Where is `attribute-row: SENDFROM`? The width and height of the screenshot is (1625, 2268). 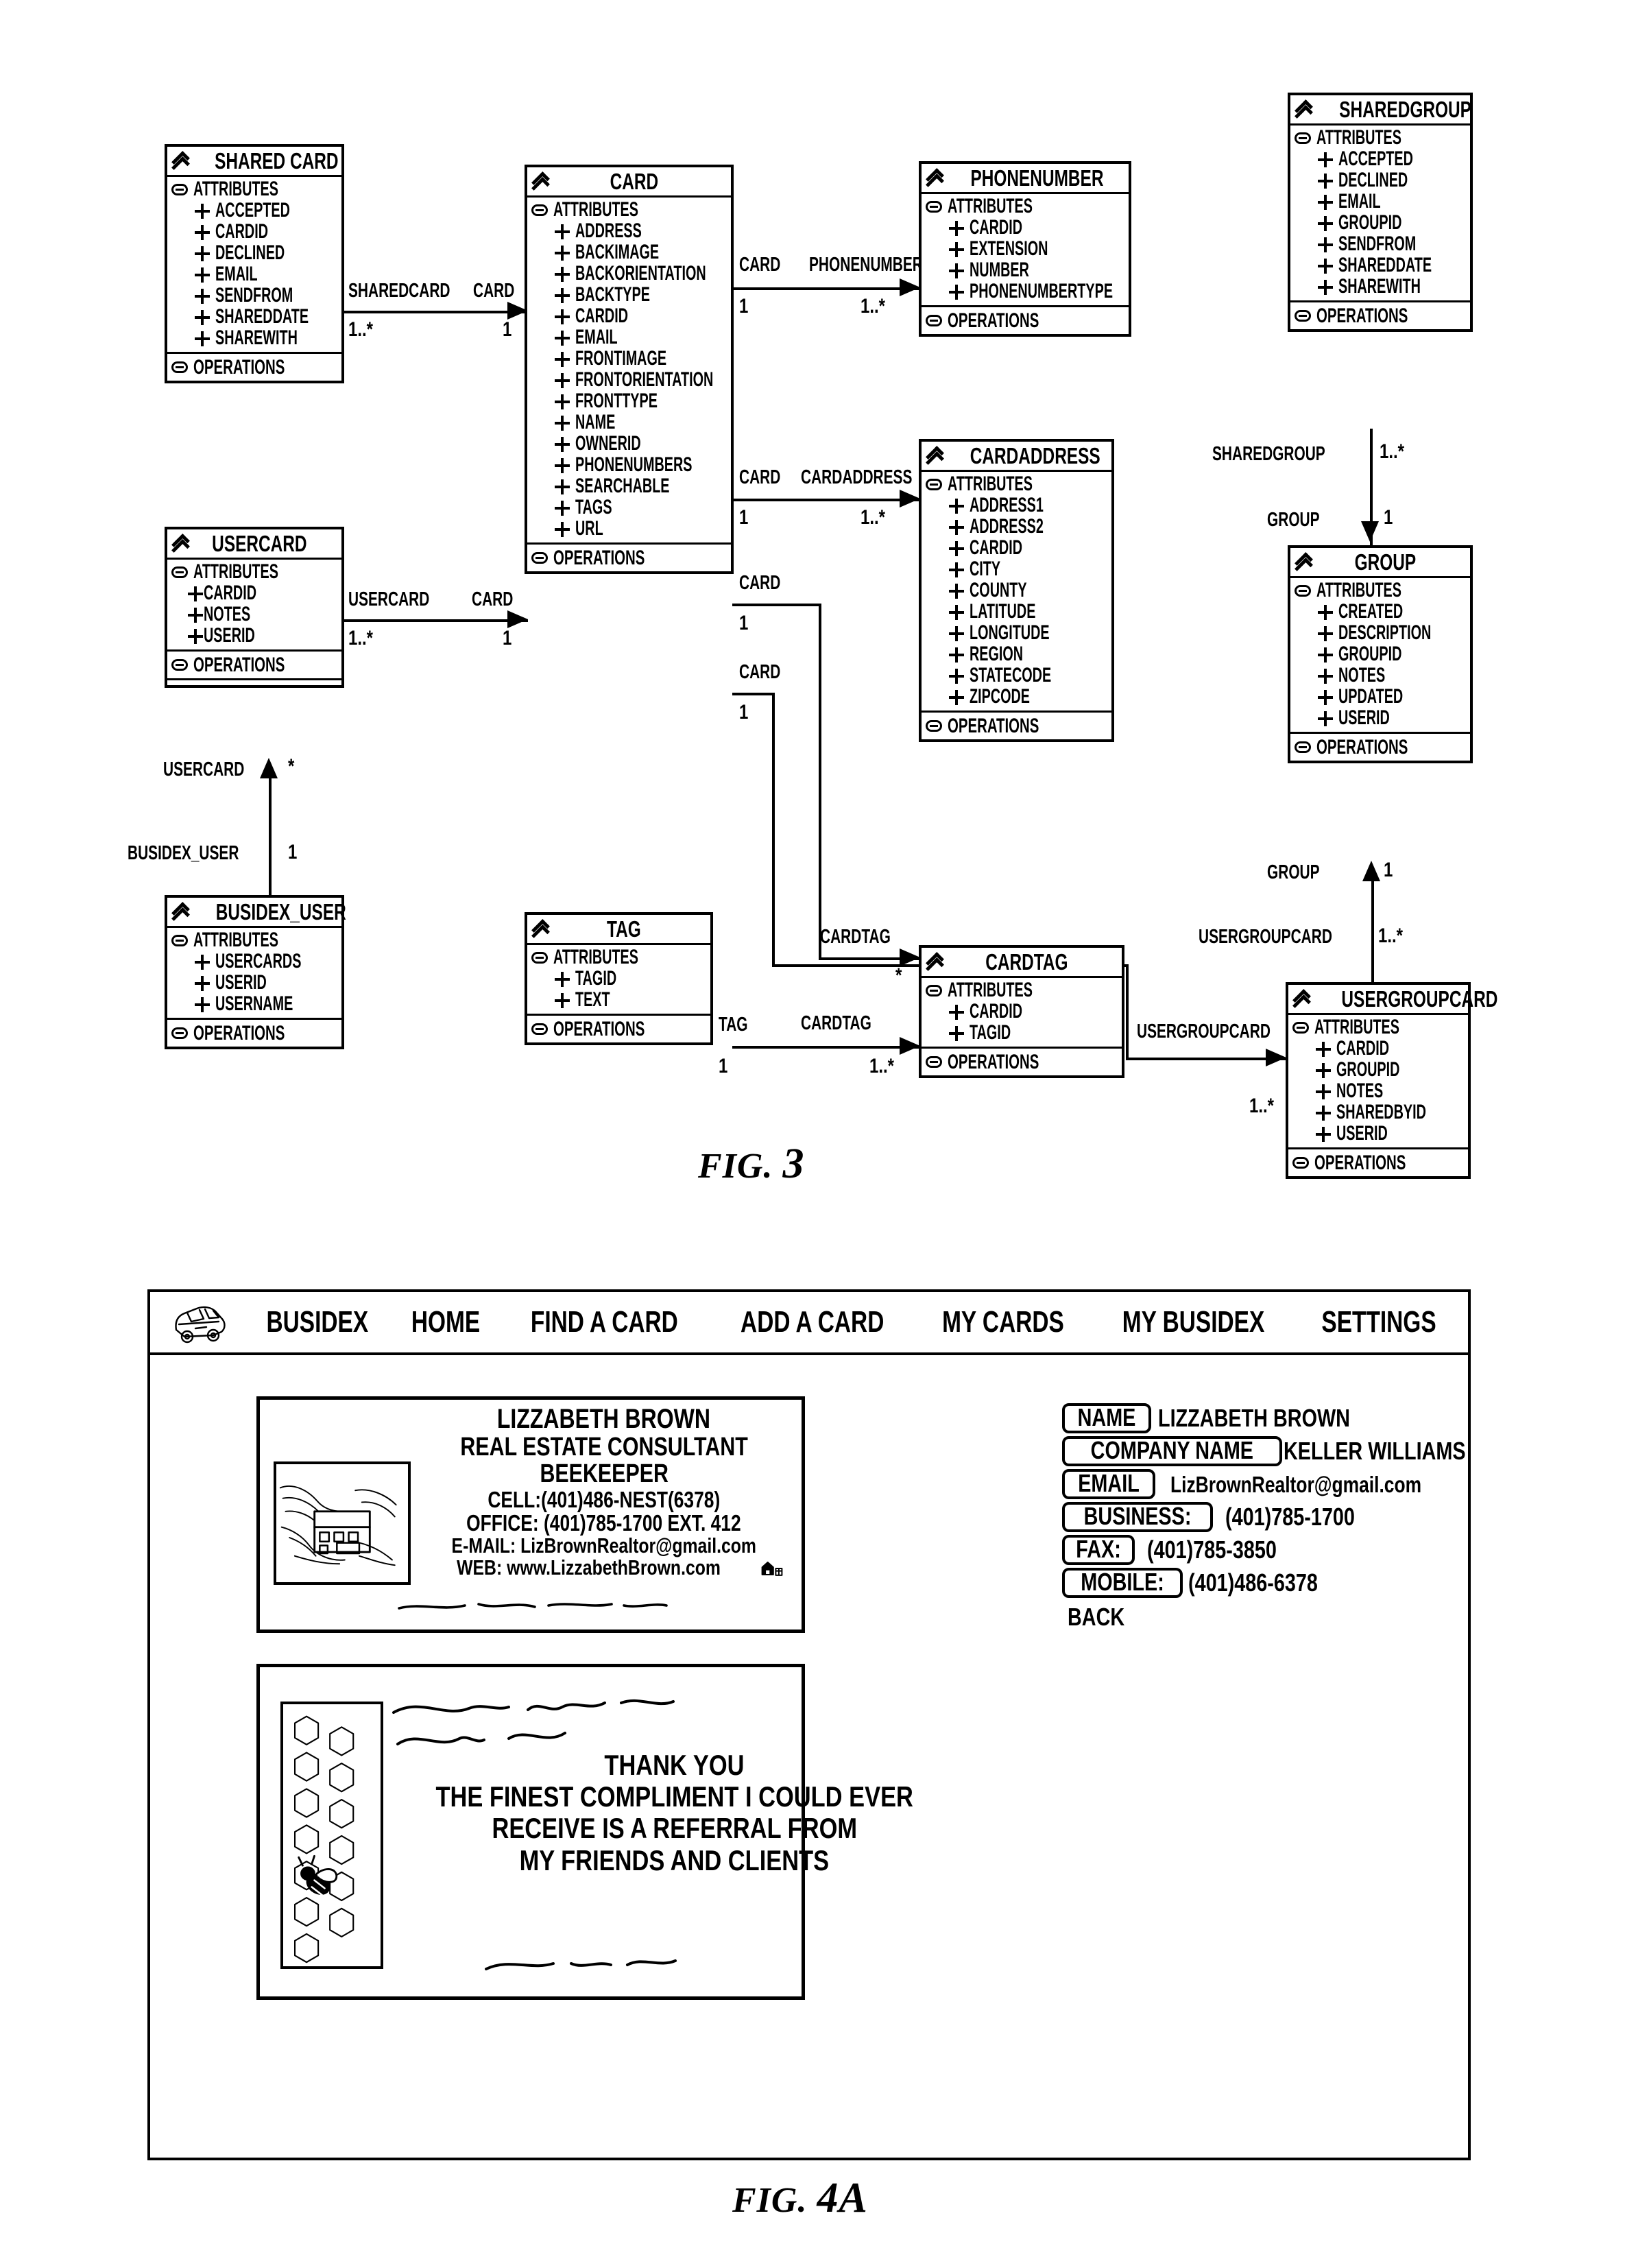
attribute-row: SENDFROM is located at coordinates (1380, 245).